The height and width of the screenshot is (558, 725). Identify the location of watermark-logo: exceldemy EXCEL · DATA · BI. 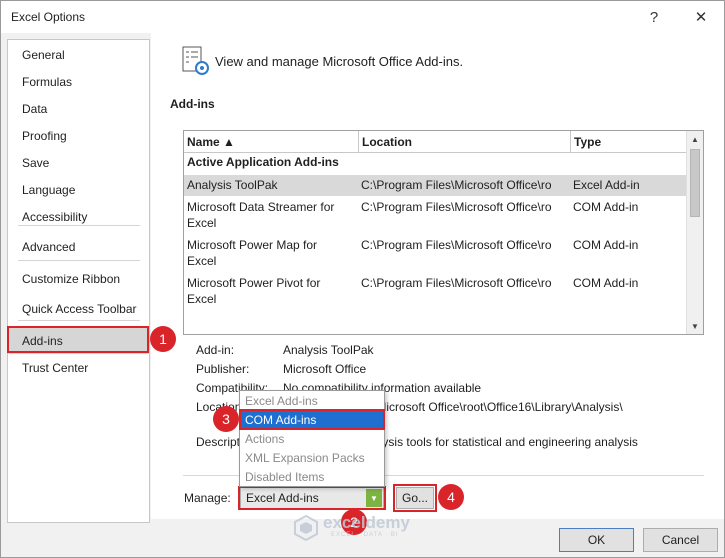
(363, 528).